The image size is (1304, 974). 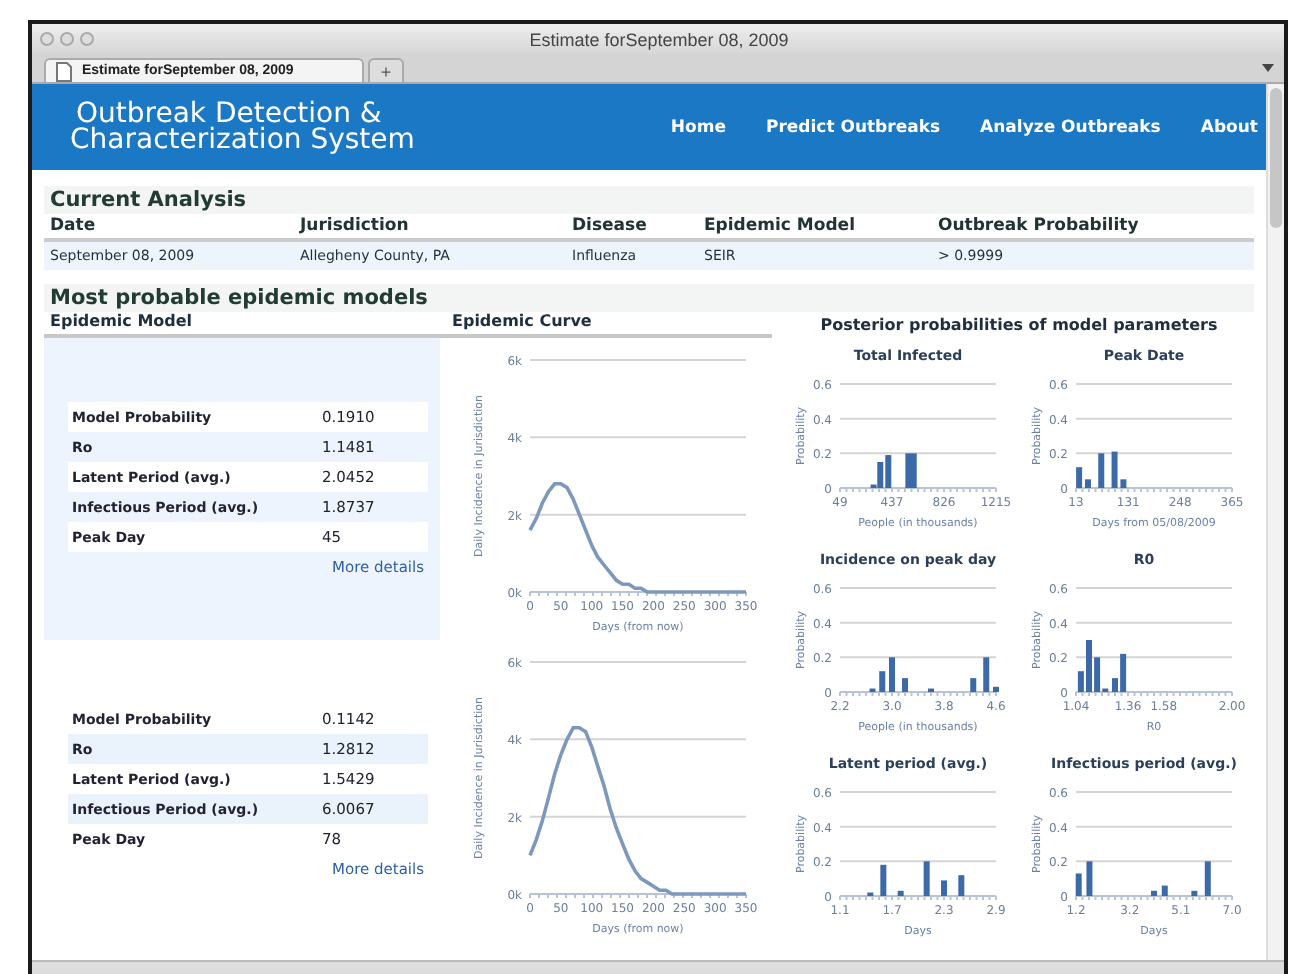 What do you see at coordinates (649, 298) in the screenshot?
I see `section-heading: Most probable epidemic models` at bounding box center [649, 298].